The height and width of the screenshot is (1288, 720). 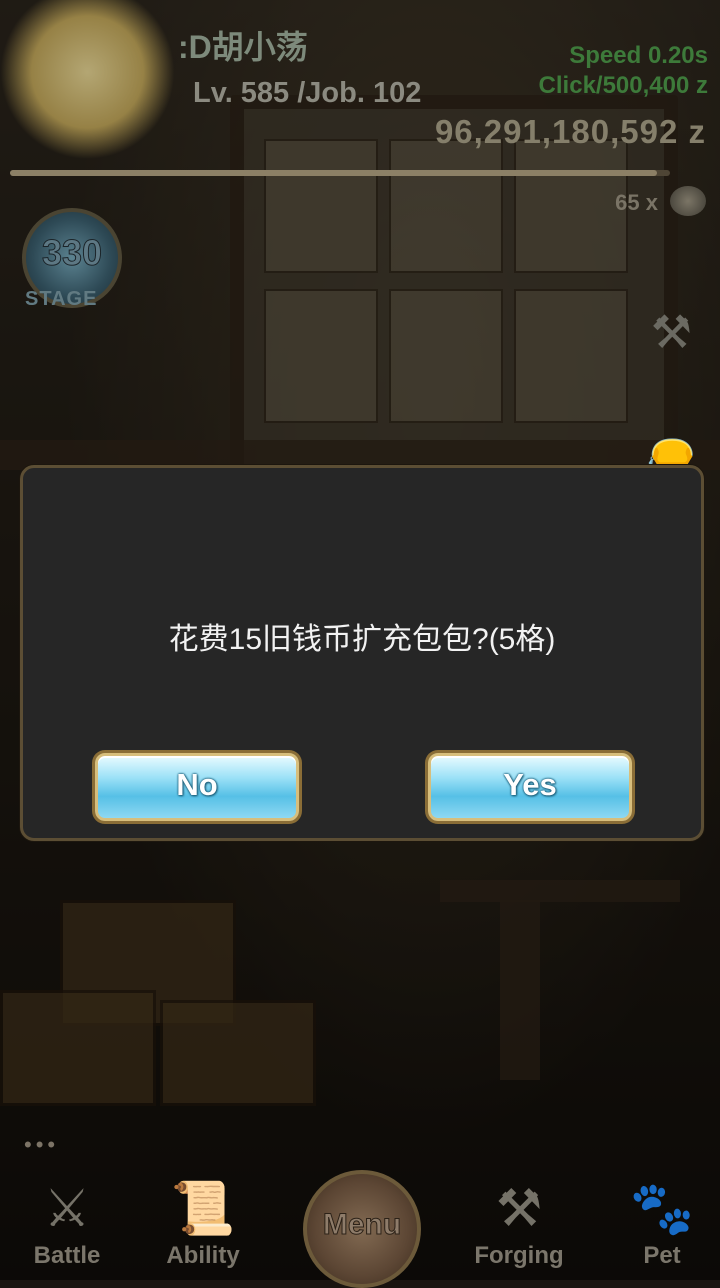 What do you see at coordinates (623, 85) in the screenshot?
I see `click-rate-stat: Click/500,400 z` at bounding box center [623, 85].